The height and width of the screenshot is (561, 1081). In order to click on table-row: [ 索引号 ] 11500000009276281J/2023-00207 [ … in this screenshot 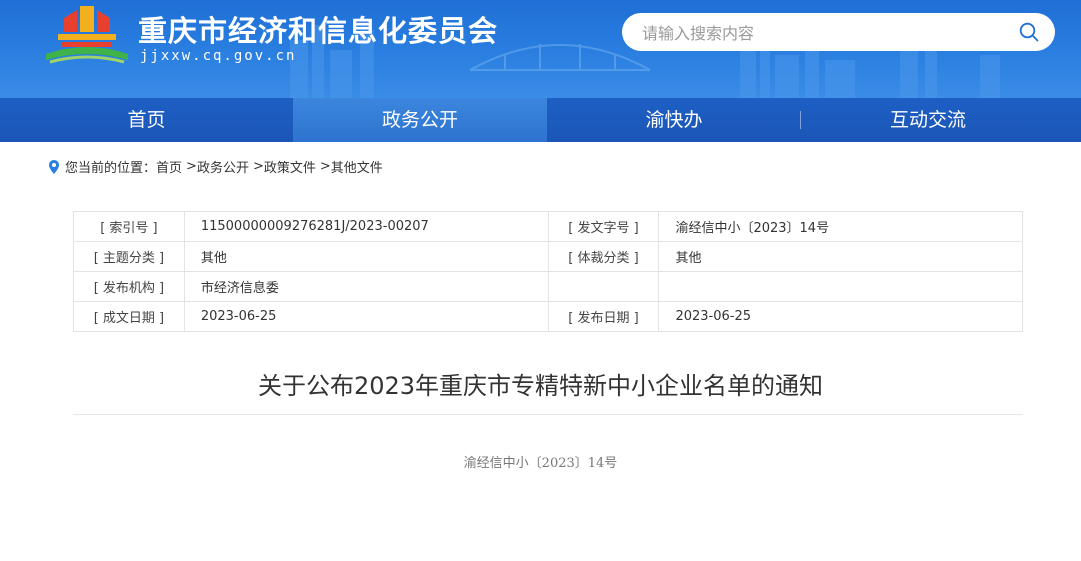, I will do `click(548, 226)`.